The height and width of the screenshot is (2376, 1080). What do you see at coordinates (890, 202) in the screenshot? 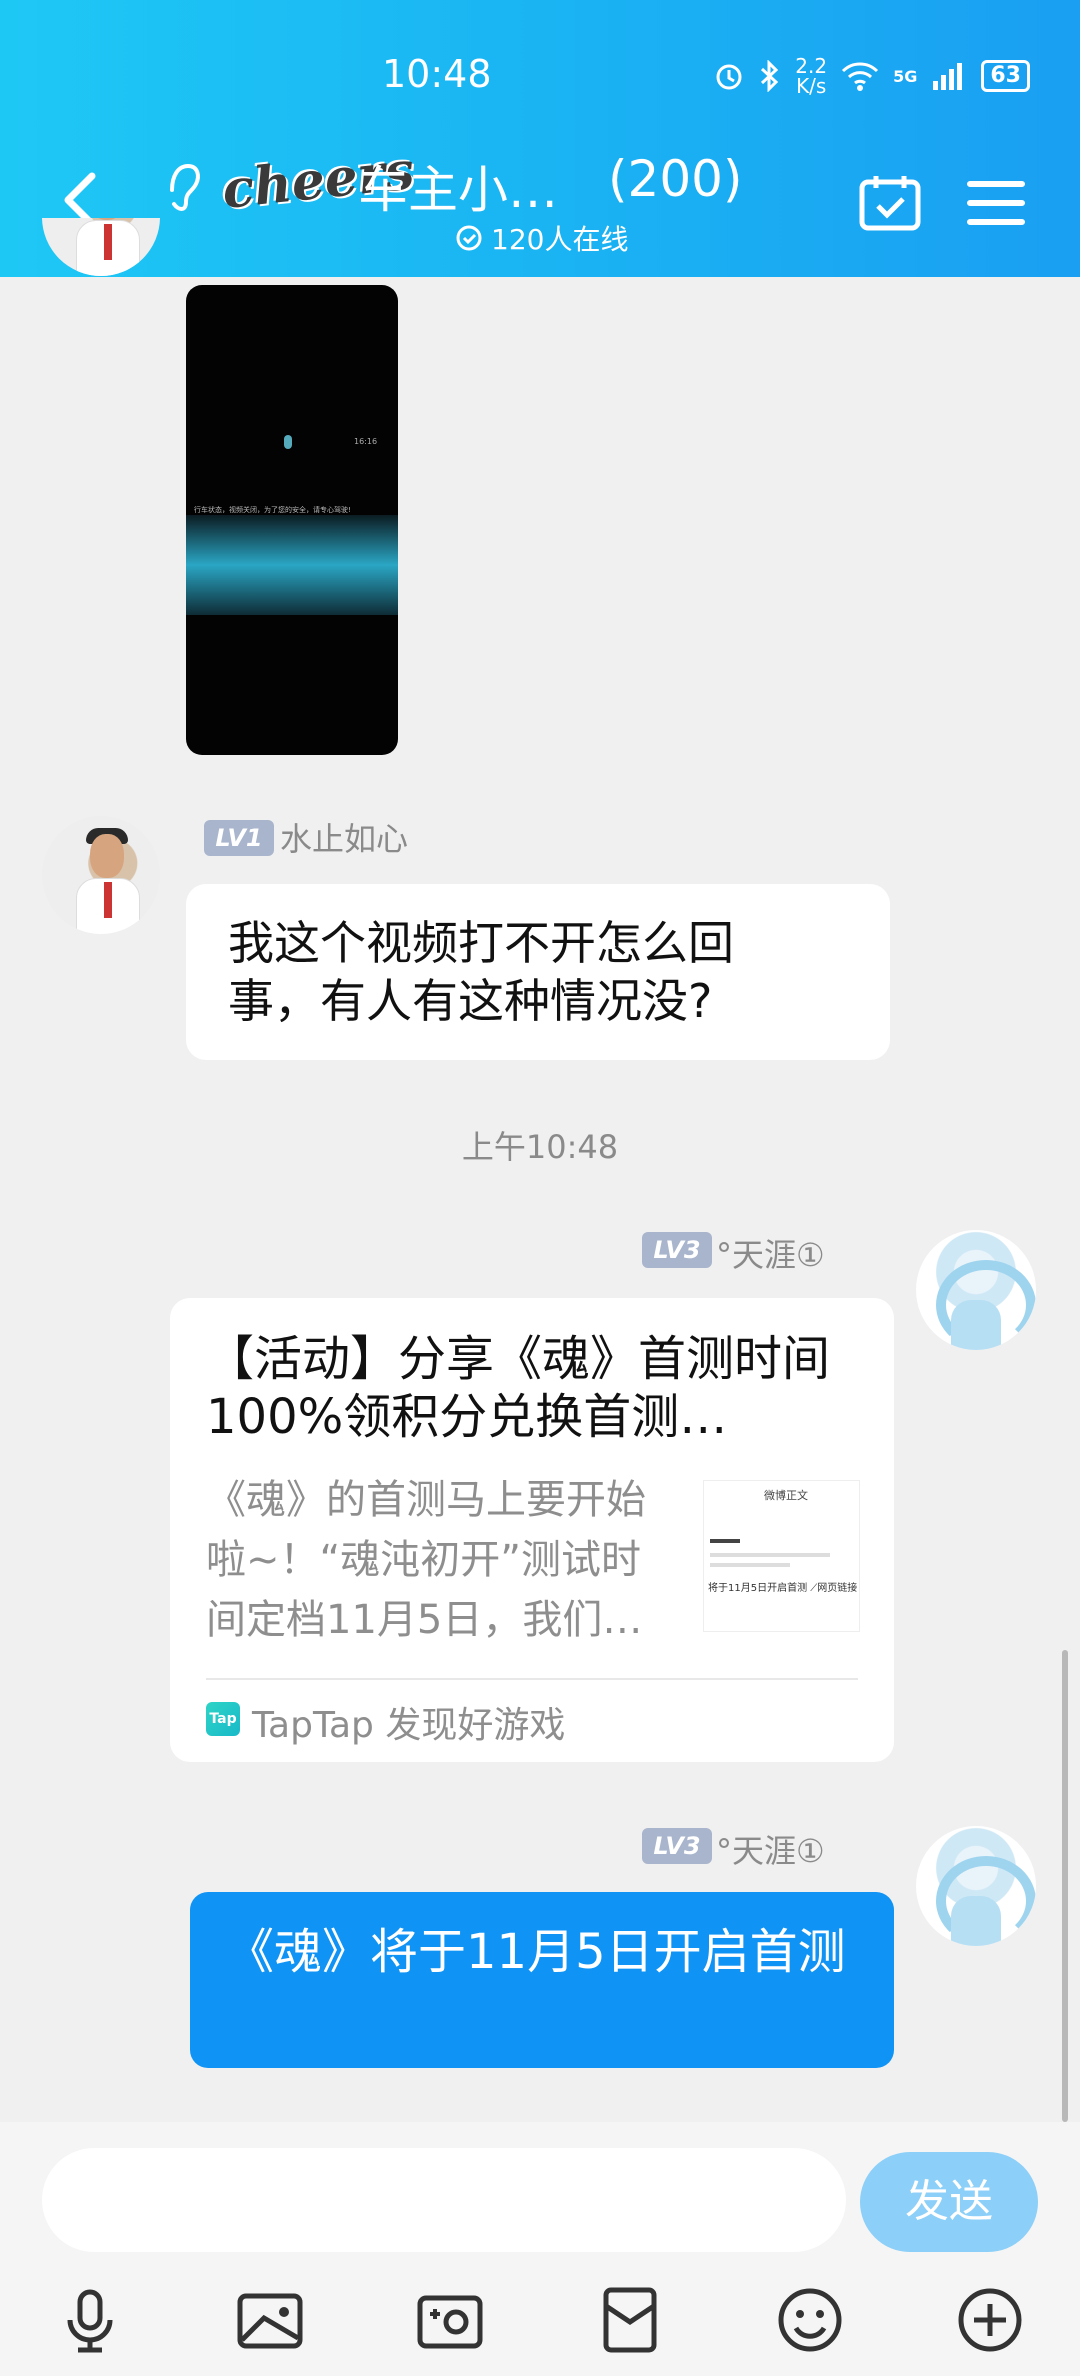
I see `calendar-icon` at bounding box center [890, 202].